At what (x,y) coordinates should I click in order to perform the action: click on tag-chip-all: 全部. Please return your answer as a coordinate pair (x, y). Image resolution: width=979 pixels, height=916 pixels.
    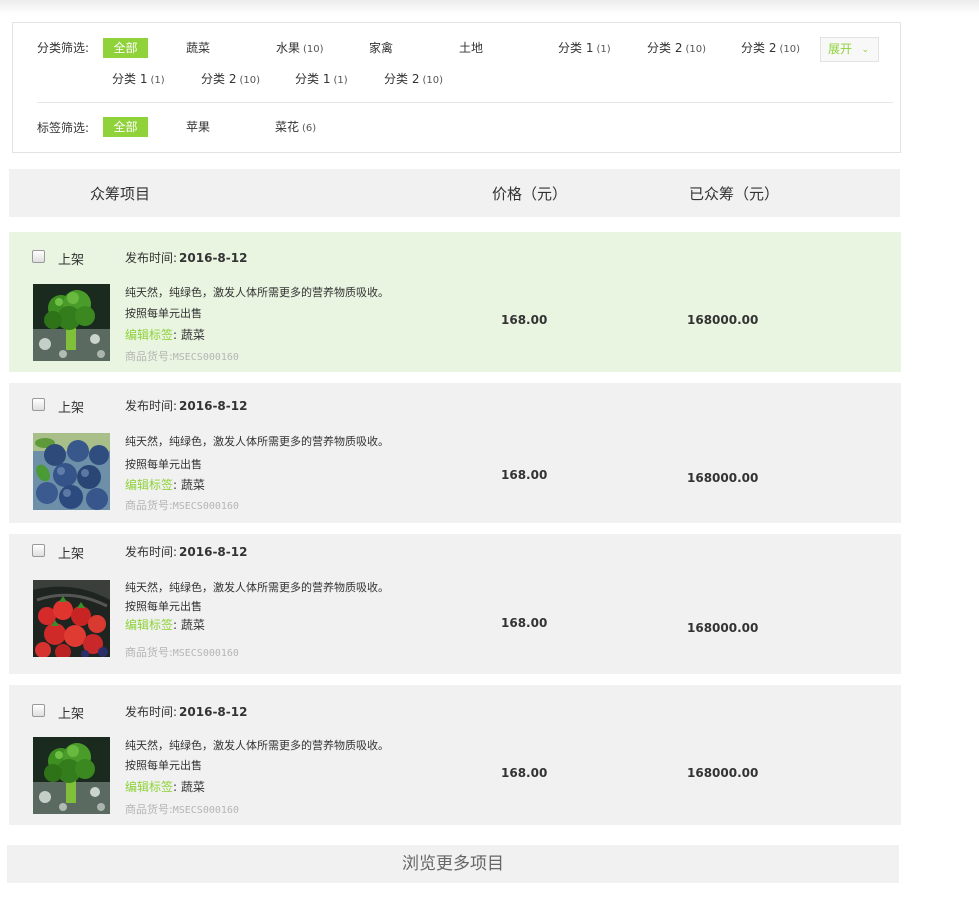
    Looking at the image, I should click on (125, 127).